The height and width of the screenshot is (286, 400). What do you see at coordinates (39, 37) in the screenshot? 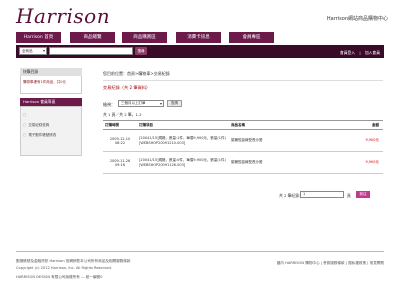
I see `tab-home: Harrison 首頁` at bounding box center [39, 37].